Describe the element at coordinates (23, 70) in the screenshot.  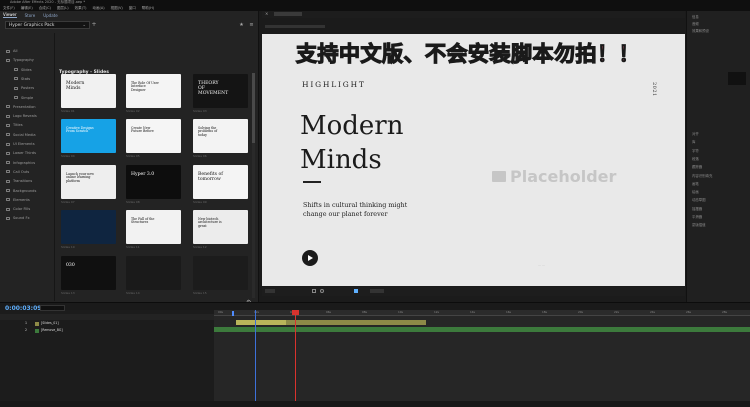
I see `category-item: Slides` at that location.